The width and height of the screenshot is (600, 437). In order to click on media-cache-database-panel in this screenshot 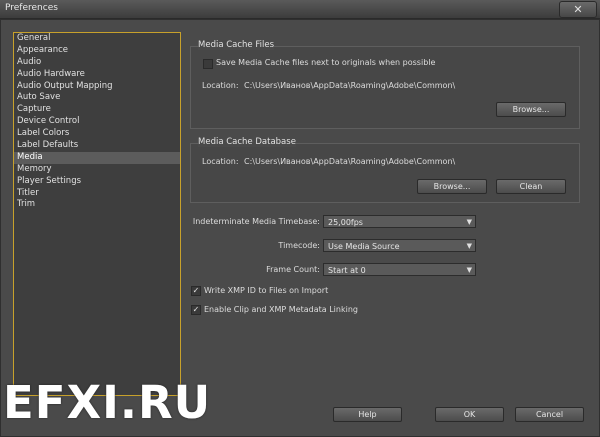, I will do `click(385, 173)`.